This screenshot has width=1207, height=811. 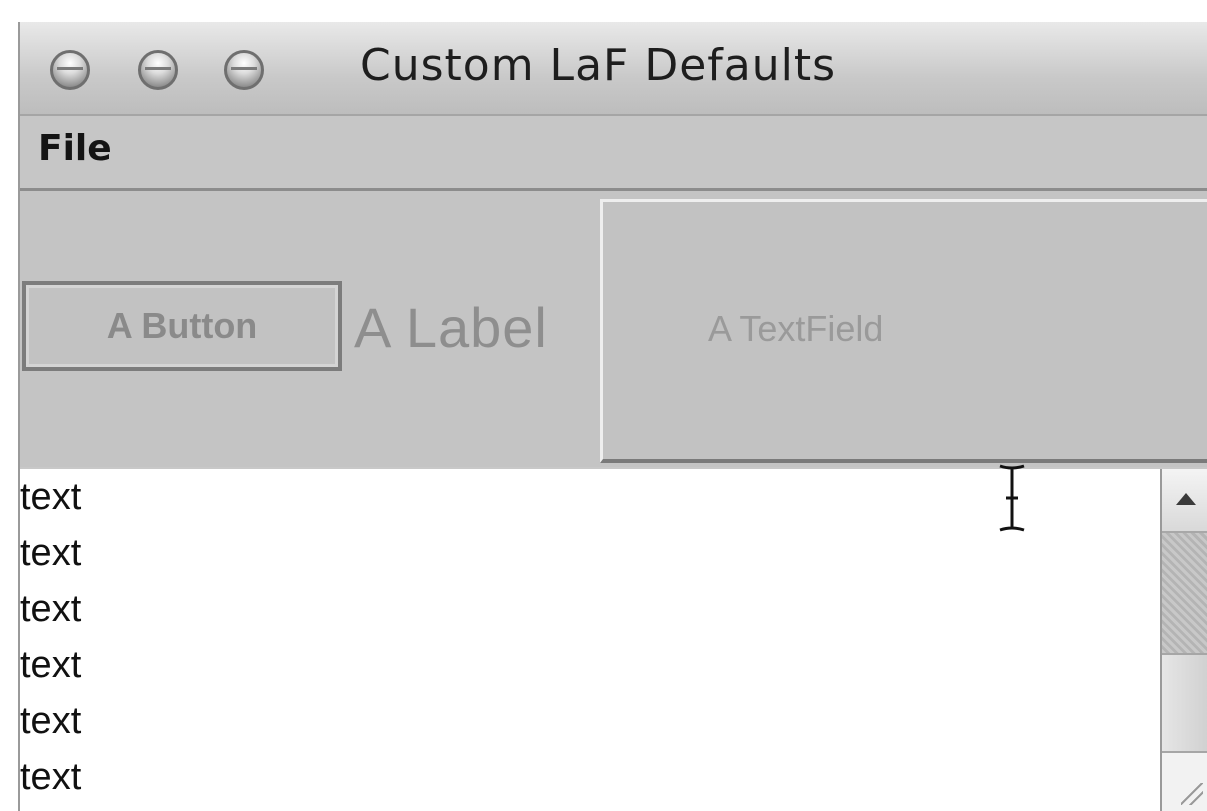 What do you see at coordinates (796, 328) in the screenshot?
I see `textfield-value: A TextField` at bounding box center [796, 328].